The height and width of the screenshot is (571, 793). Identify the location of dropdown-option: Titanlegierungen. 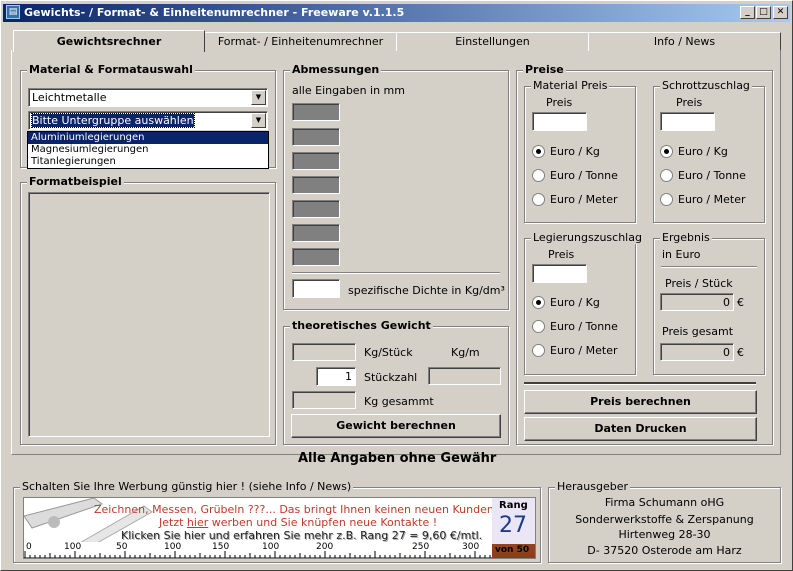
(148, 162).